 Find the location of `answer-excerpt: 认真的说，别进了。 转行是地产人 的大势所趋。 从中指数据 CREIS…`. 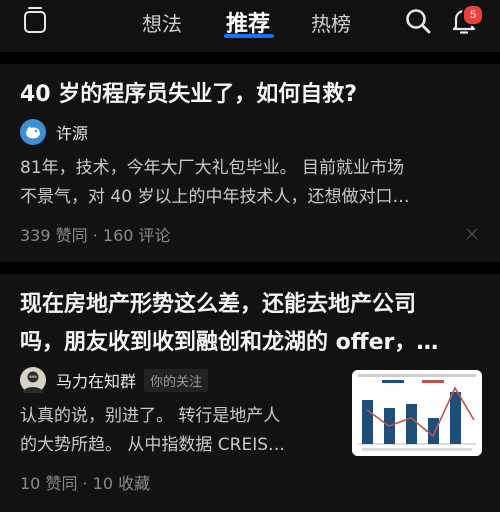

answer-excerpt: 认真的说，别进了。 转行是地产人 的大势所趋。 从中指数据 CREIS… is located at coordinates (181, 431).